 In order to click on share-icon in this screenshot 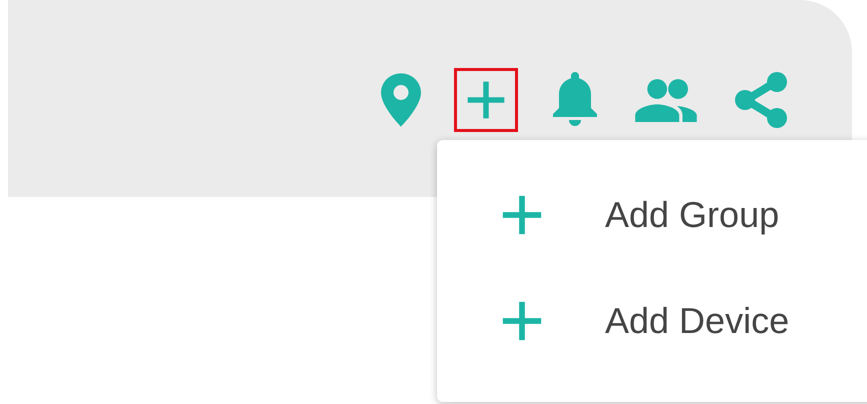, I will do `click(761, 100)`.